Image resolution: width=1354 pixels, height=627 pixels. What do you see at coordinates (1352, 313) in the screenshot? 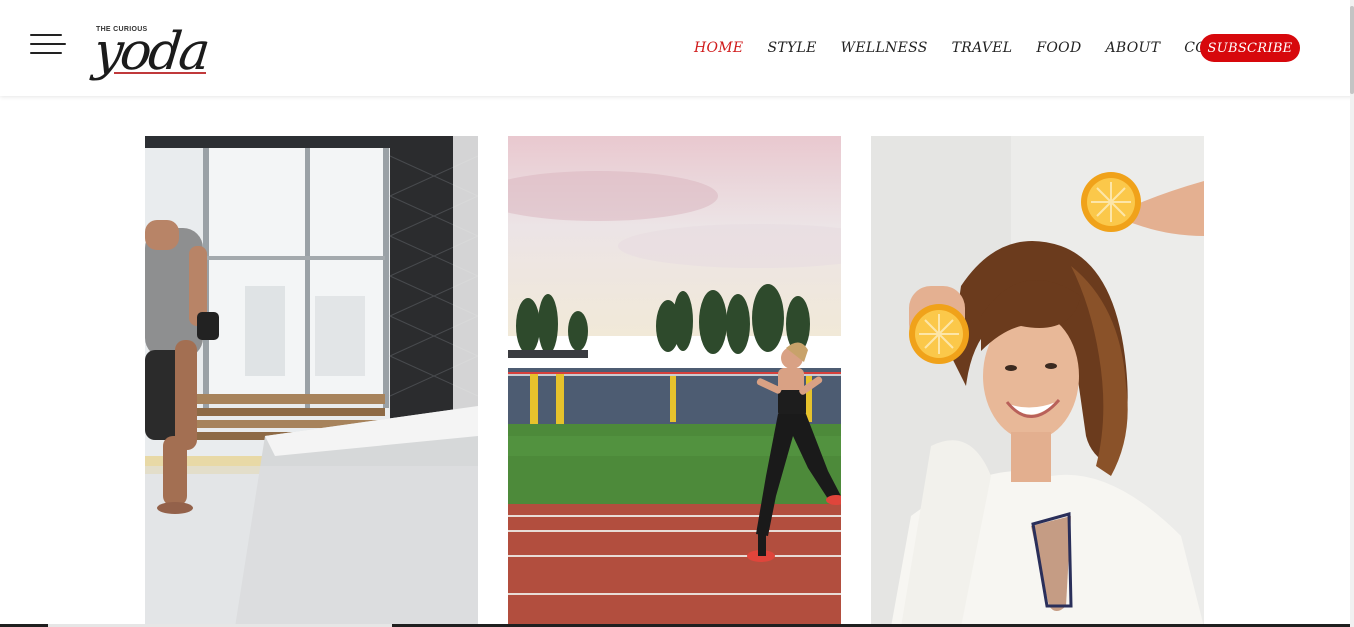
I see `page-scrollbar` at bounding box center [1352, 313].